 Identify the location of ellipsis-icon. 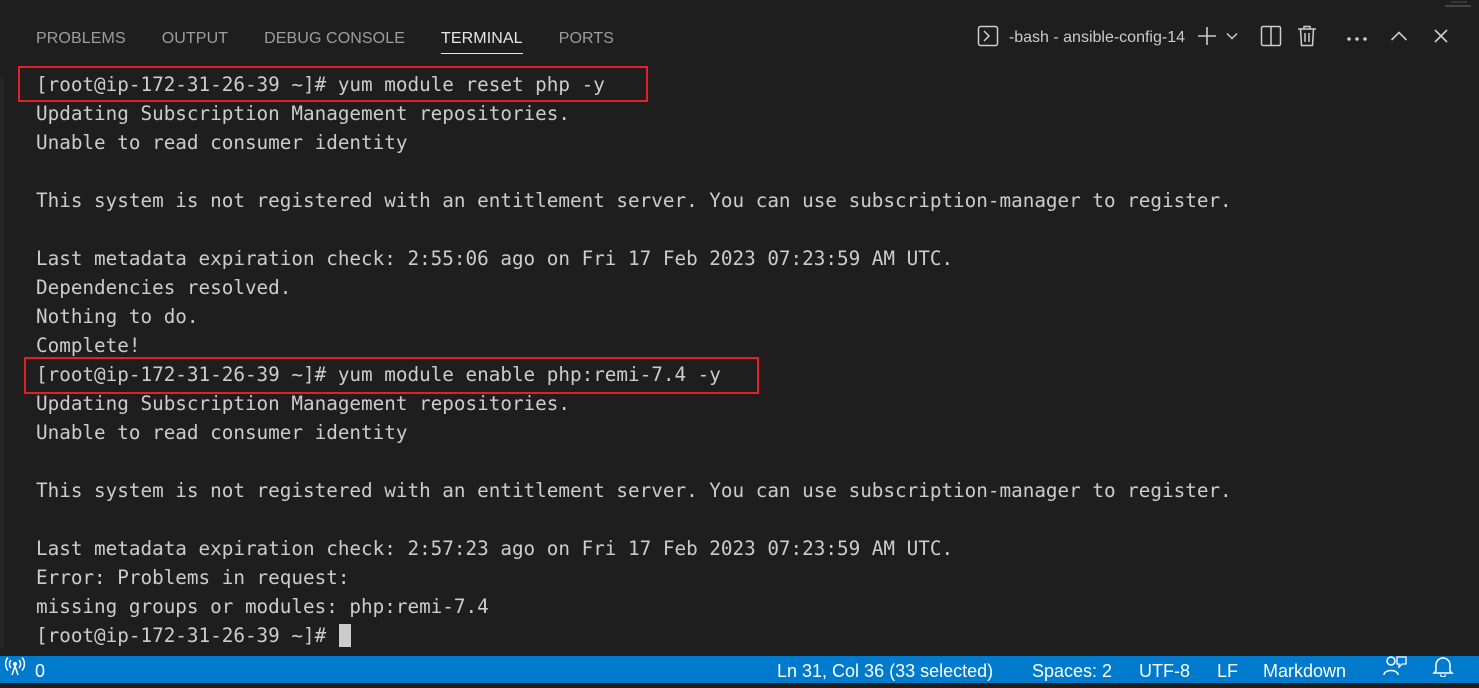
(1357, 38).